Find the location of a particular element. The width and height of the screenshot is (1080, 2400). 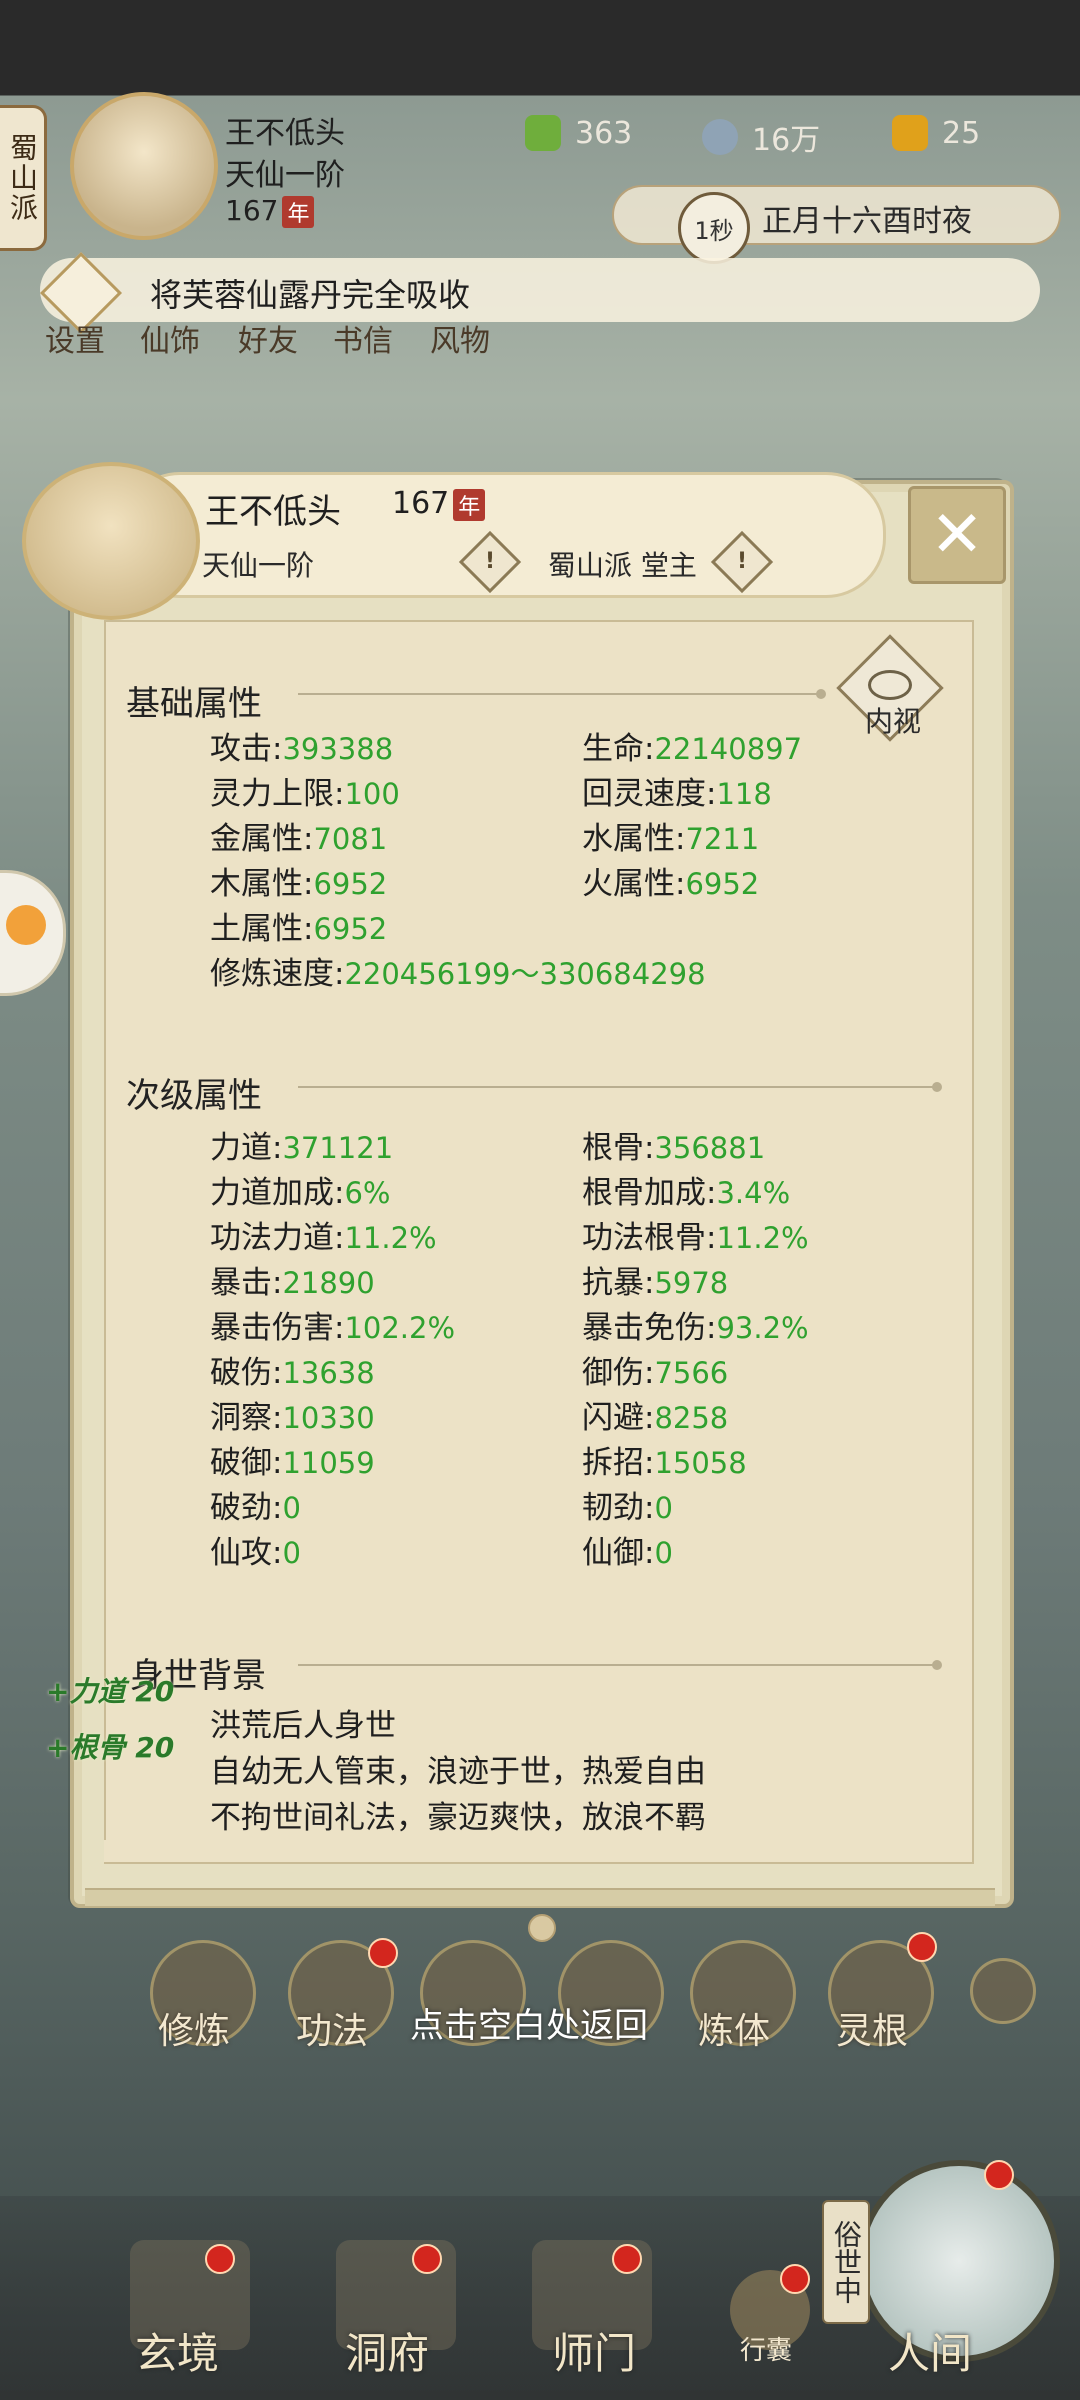

menu-scenery: 风物 is located at coordinates (460, 338).